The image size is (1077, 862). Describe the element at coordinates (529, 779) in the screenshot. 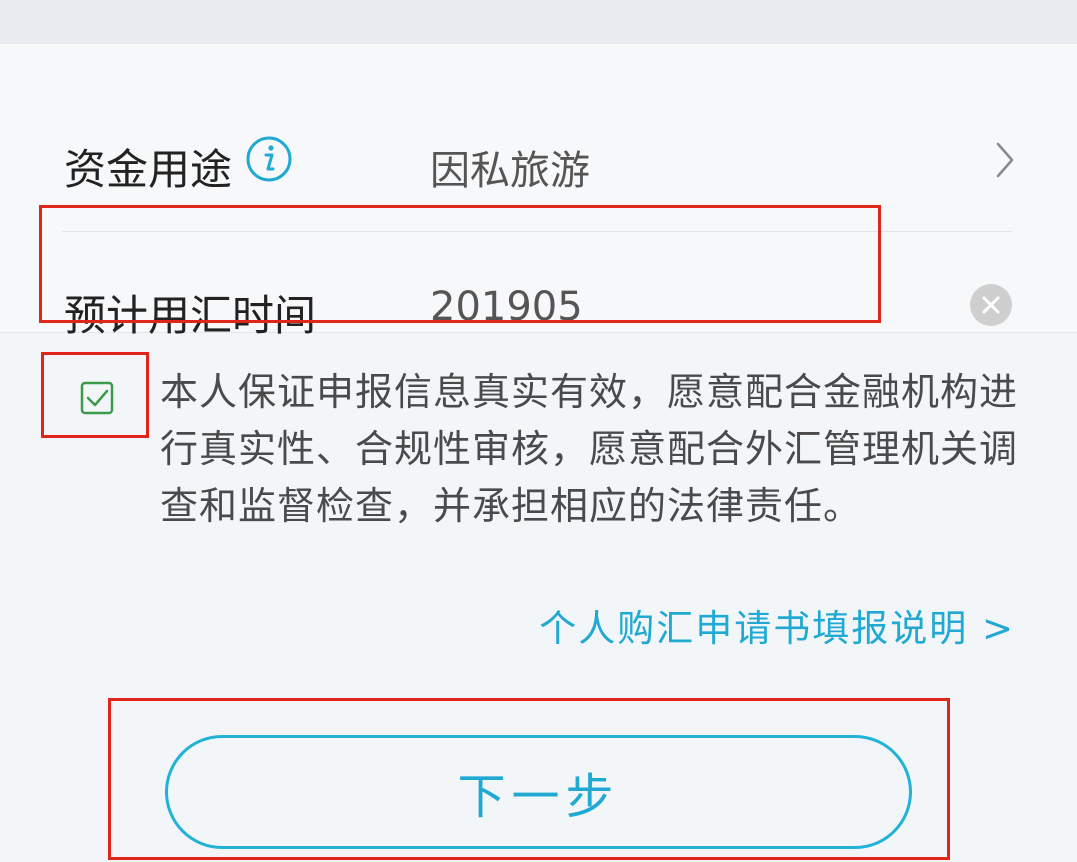

I see `highlight-box-next-button` at that location.